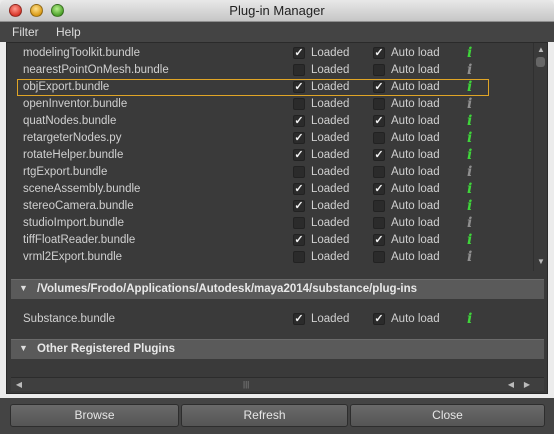  What do you see at coordinates (106, 349) in the screenshot?
I see `section-title: Other Registered Plugins` at bounding box center [106, 349].